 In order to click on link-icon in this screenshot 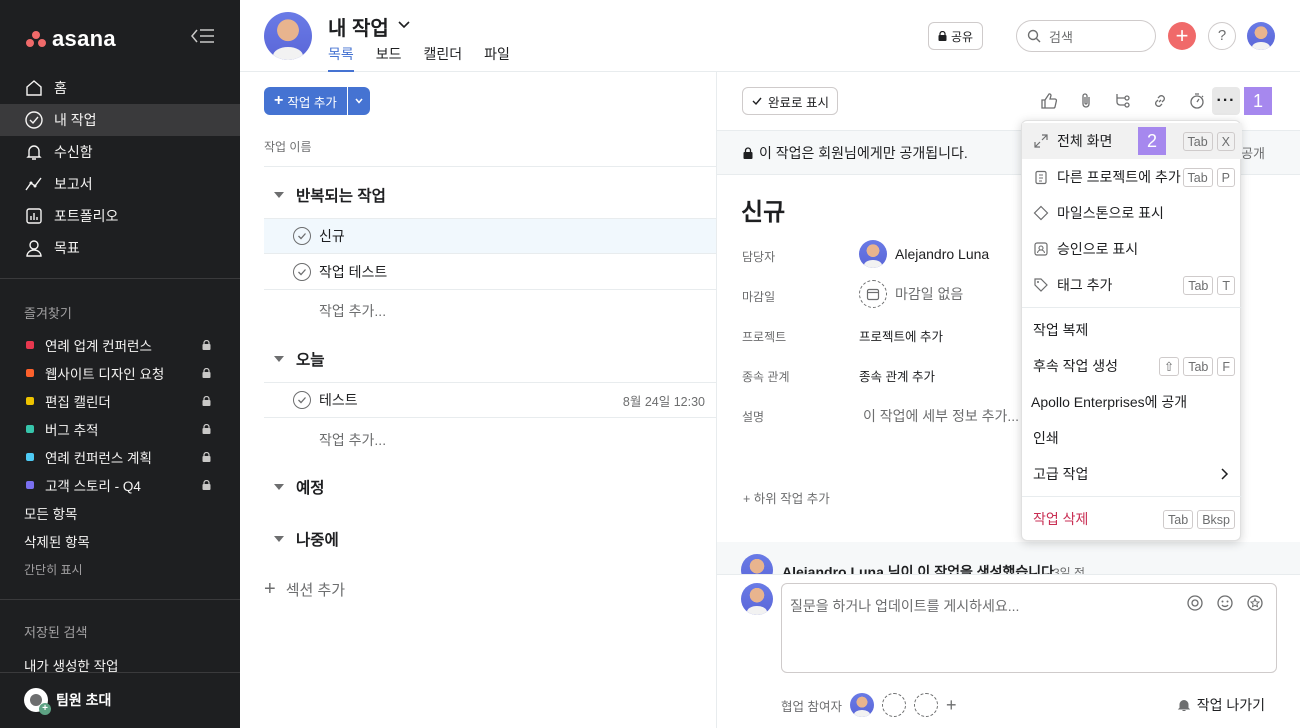, I will do `click(1160, 101)`.